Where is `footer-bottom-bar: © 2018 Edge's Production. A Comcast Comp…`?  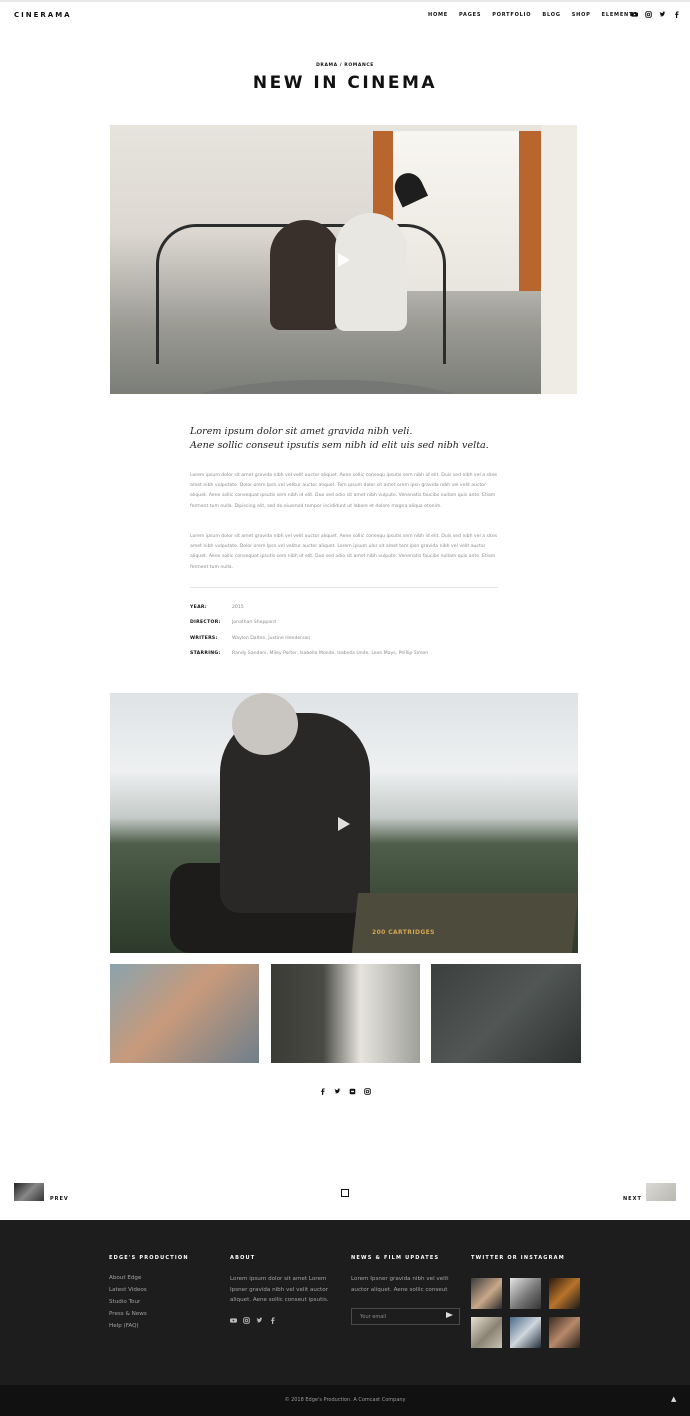
footer-bottom-bar: © 2018 Edge's Production. A Comcast Comp… is located at coordinates (345, 1400).